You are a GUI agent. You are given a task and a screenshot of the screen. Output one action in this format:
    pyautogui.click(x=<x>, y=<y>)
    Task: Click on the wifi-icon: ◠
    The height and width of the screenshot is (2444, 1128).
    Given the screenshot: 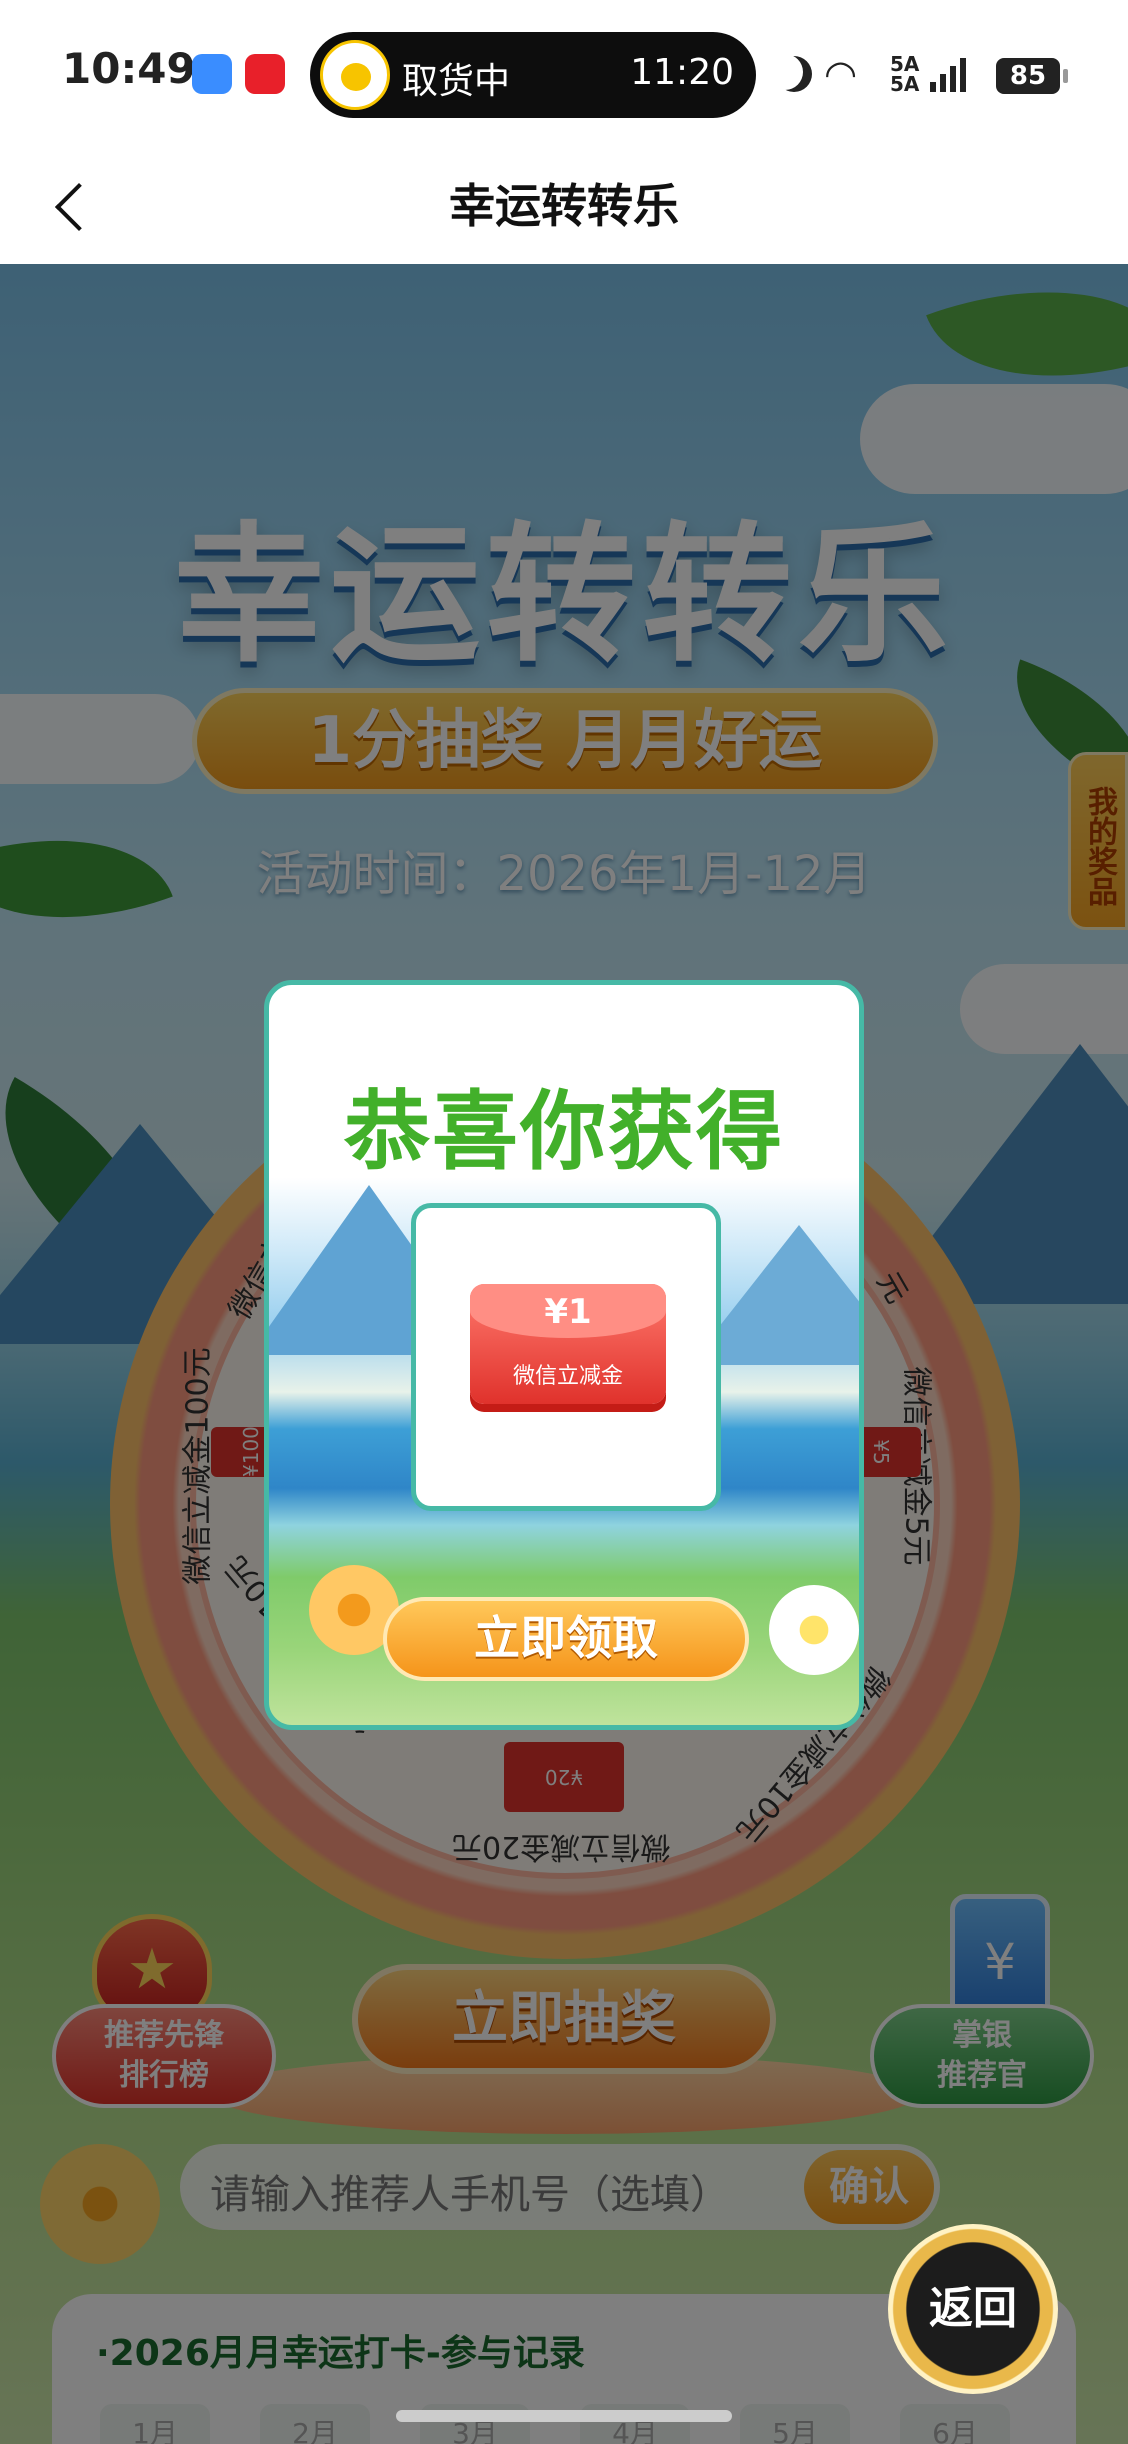 What is the action you would take?
    pyautogui.click(x=841, y=74)
    